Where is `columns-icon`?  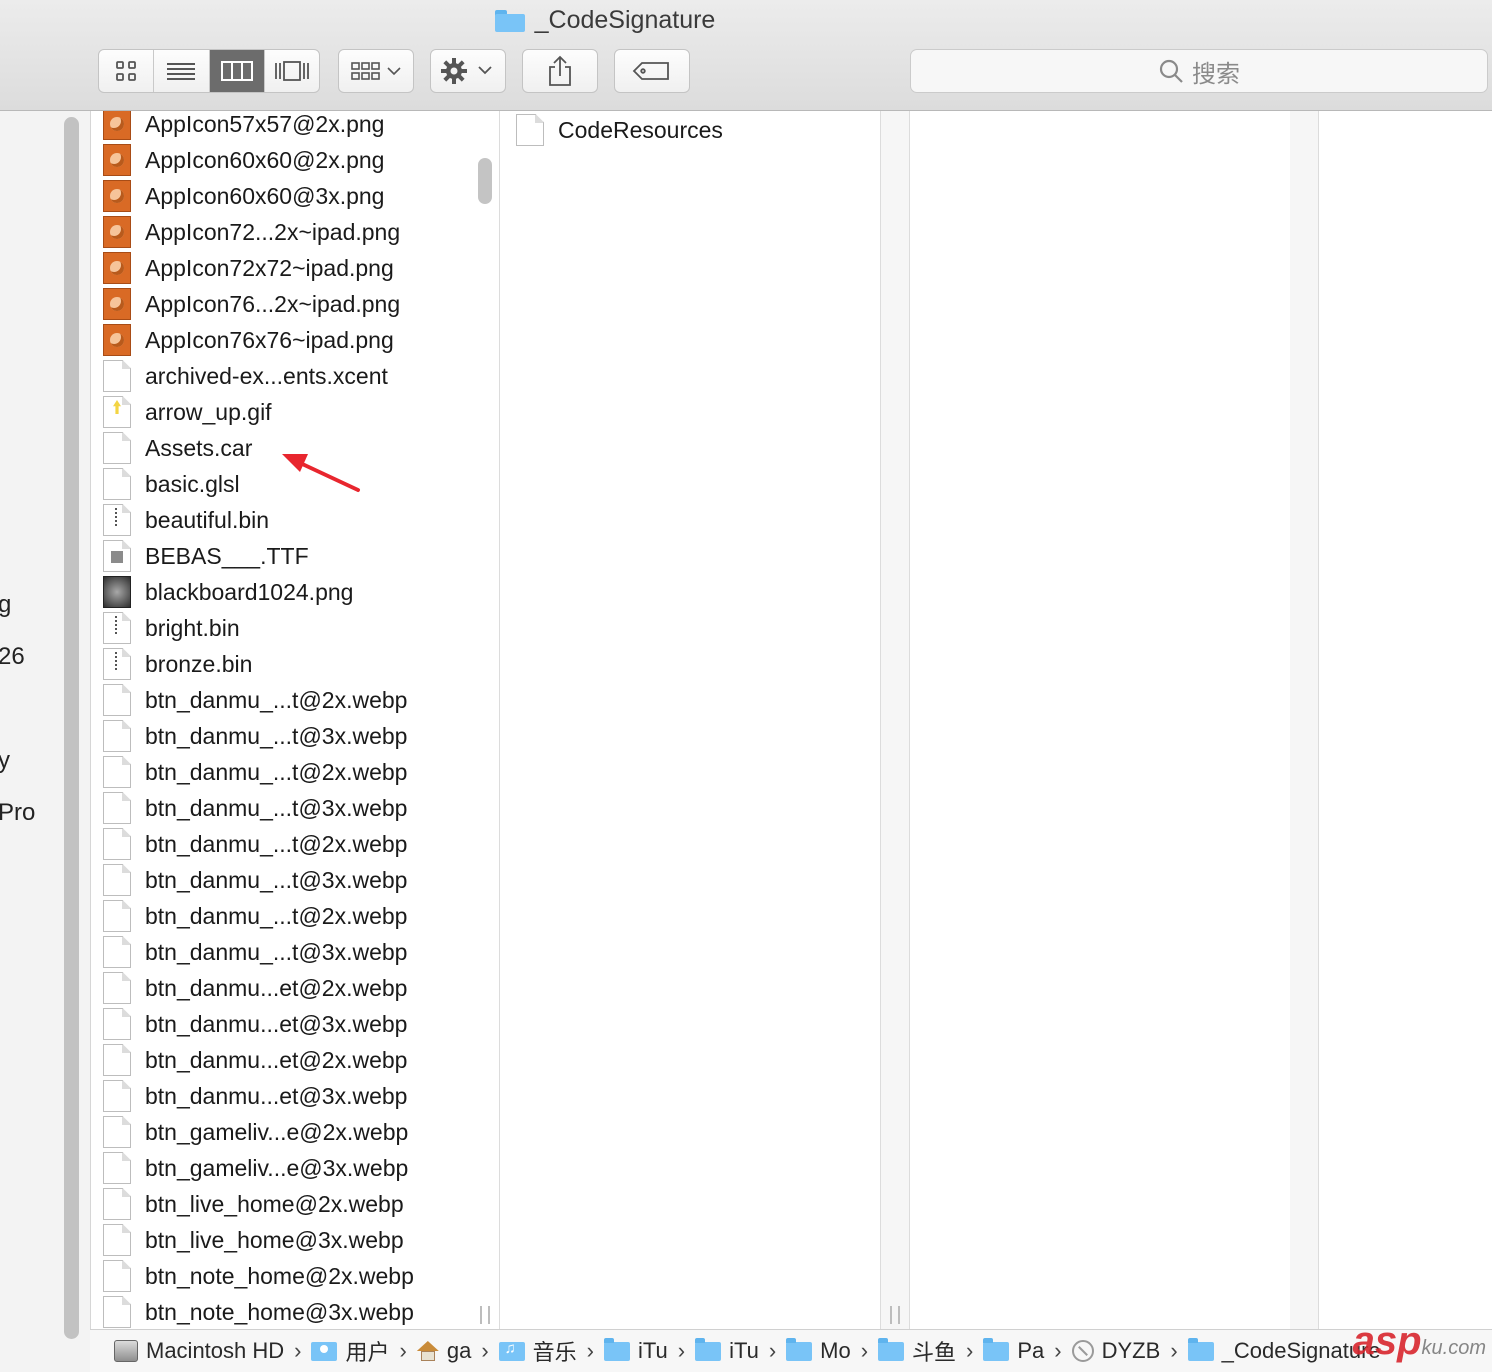 columns-icon is located at coordinates (236, 71).